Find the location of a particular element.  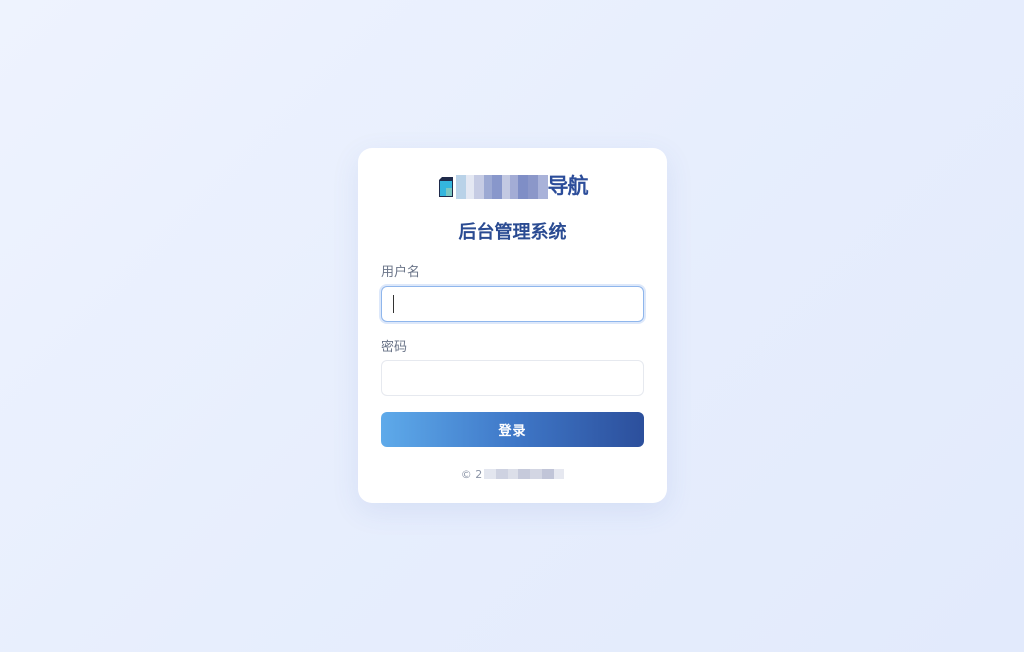

text-caret is located at coordinates (393, 304).